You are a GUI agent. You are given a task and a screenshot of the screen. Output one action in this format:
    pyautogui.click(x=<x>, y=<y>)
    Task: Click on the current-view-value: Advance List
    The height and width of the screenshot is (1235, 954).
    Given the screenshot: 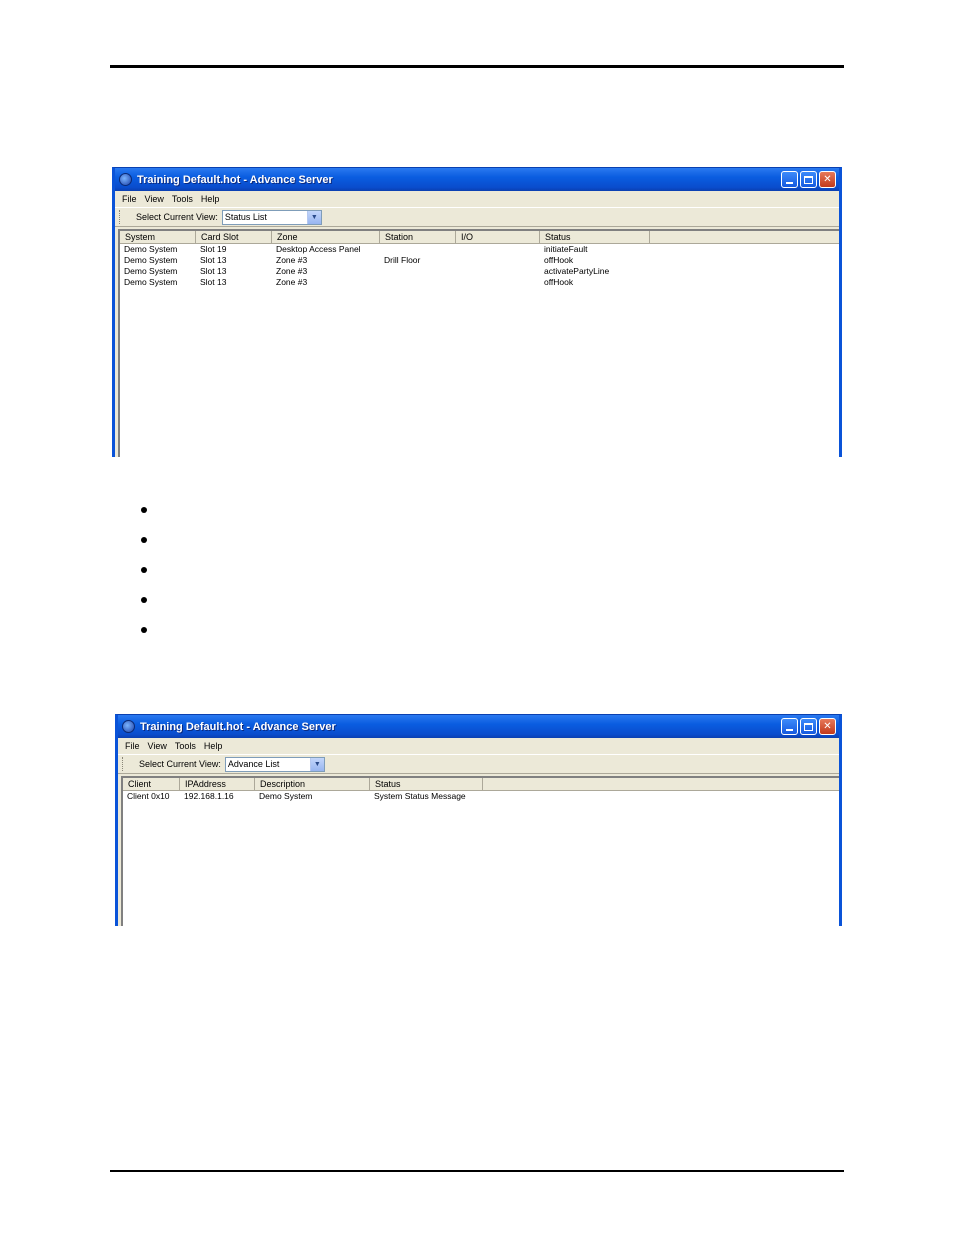 What is the action you would take?
    pyautogui.click(x=253, y=764)
    